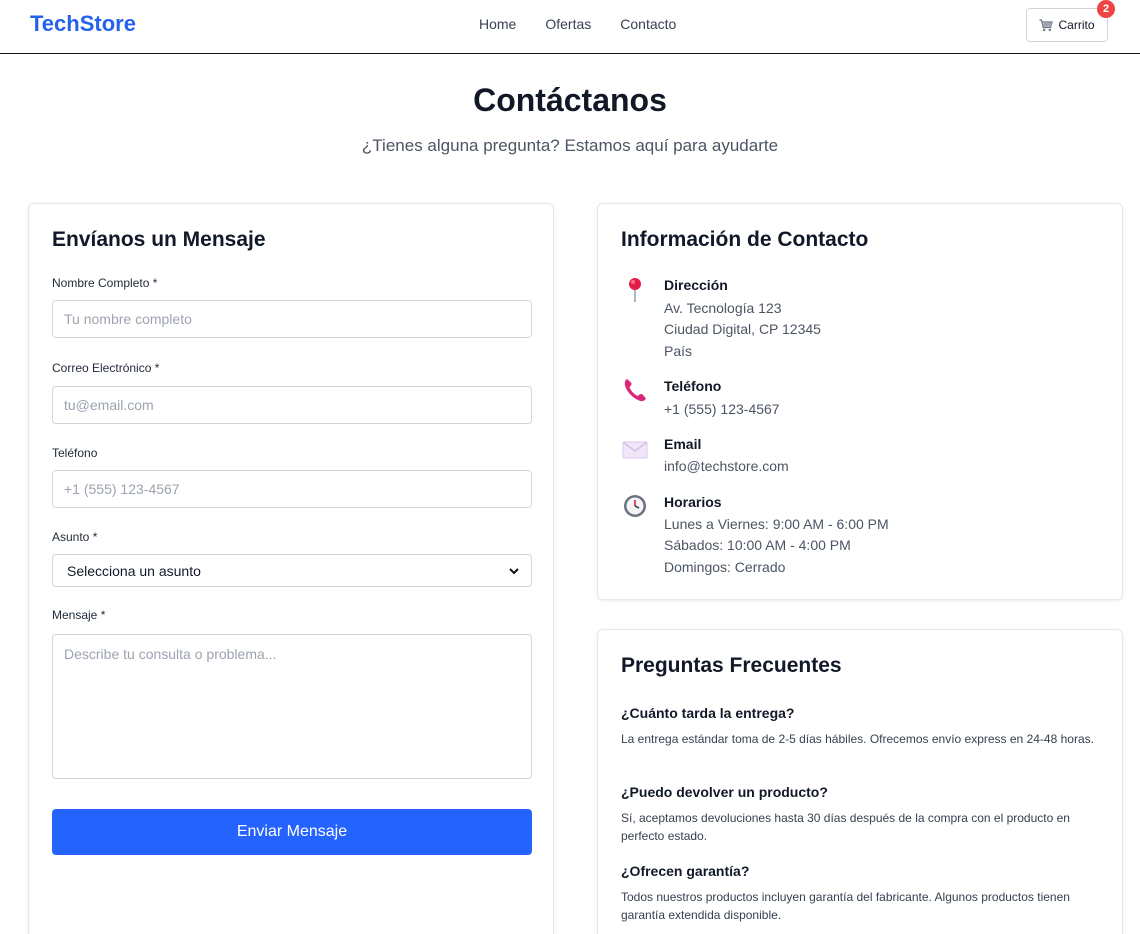  Describe the element at coordinates (776, 524) in the screenshot. I see `hours-line: Lunes a Viernes: 9:00 AM - 6:00 PM` at that location.